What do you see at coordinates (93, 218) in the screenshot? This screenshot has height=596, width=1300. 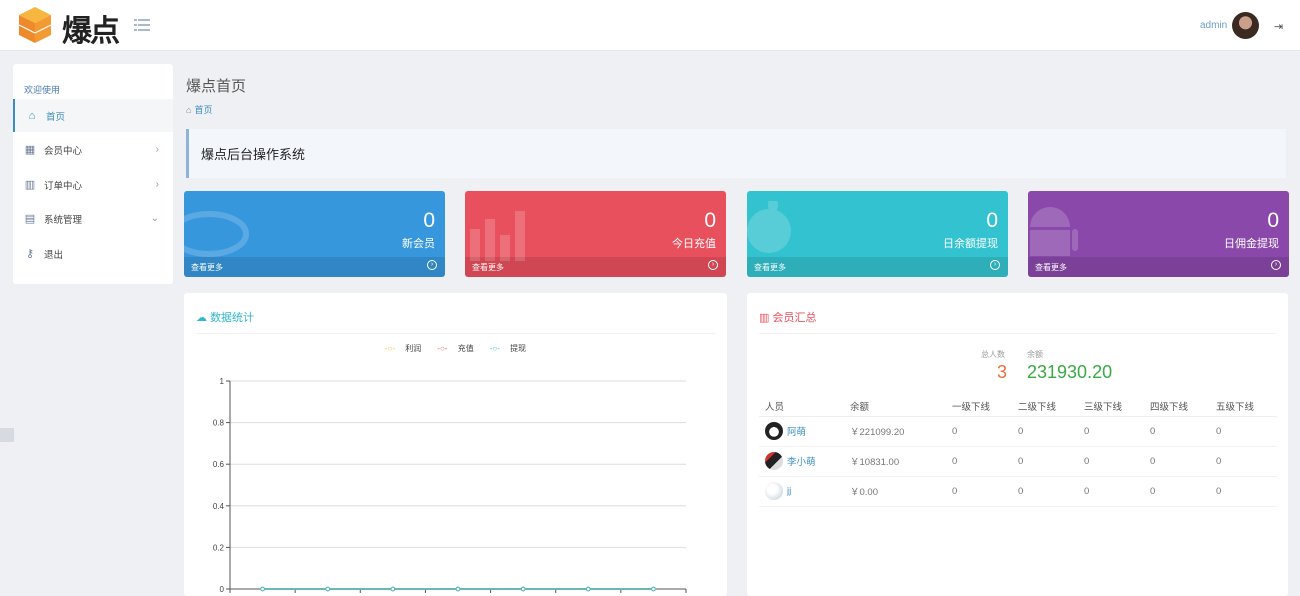 I see `sidebar-item-system: ▤ 系统管理 ⌄` at bounding box center [93, 218].